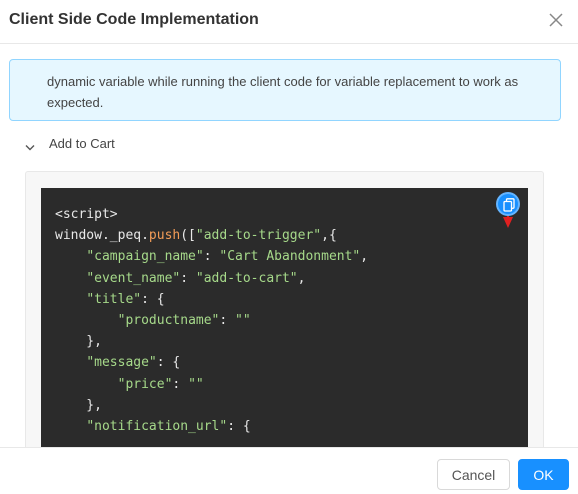  What do you see at coordinates (211, 362) in the screenshot?
I see `code-line: "message": {` at bounding box center [211, 362].